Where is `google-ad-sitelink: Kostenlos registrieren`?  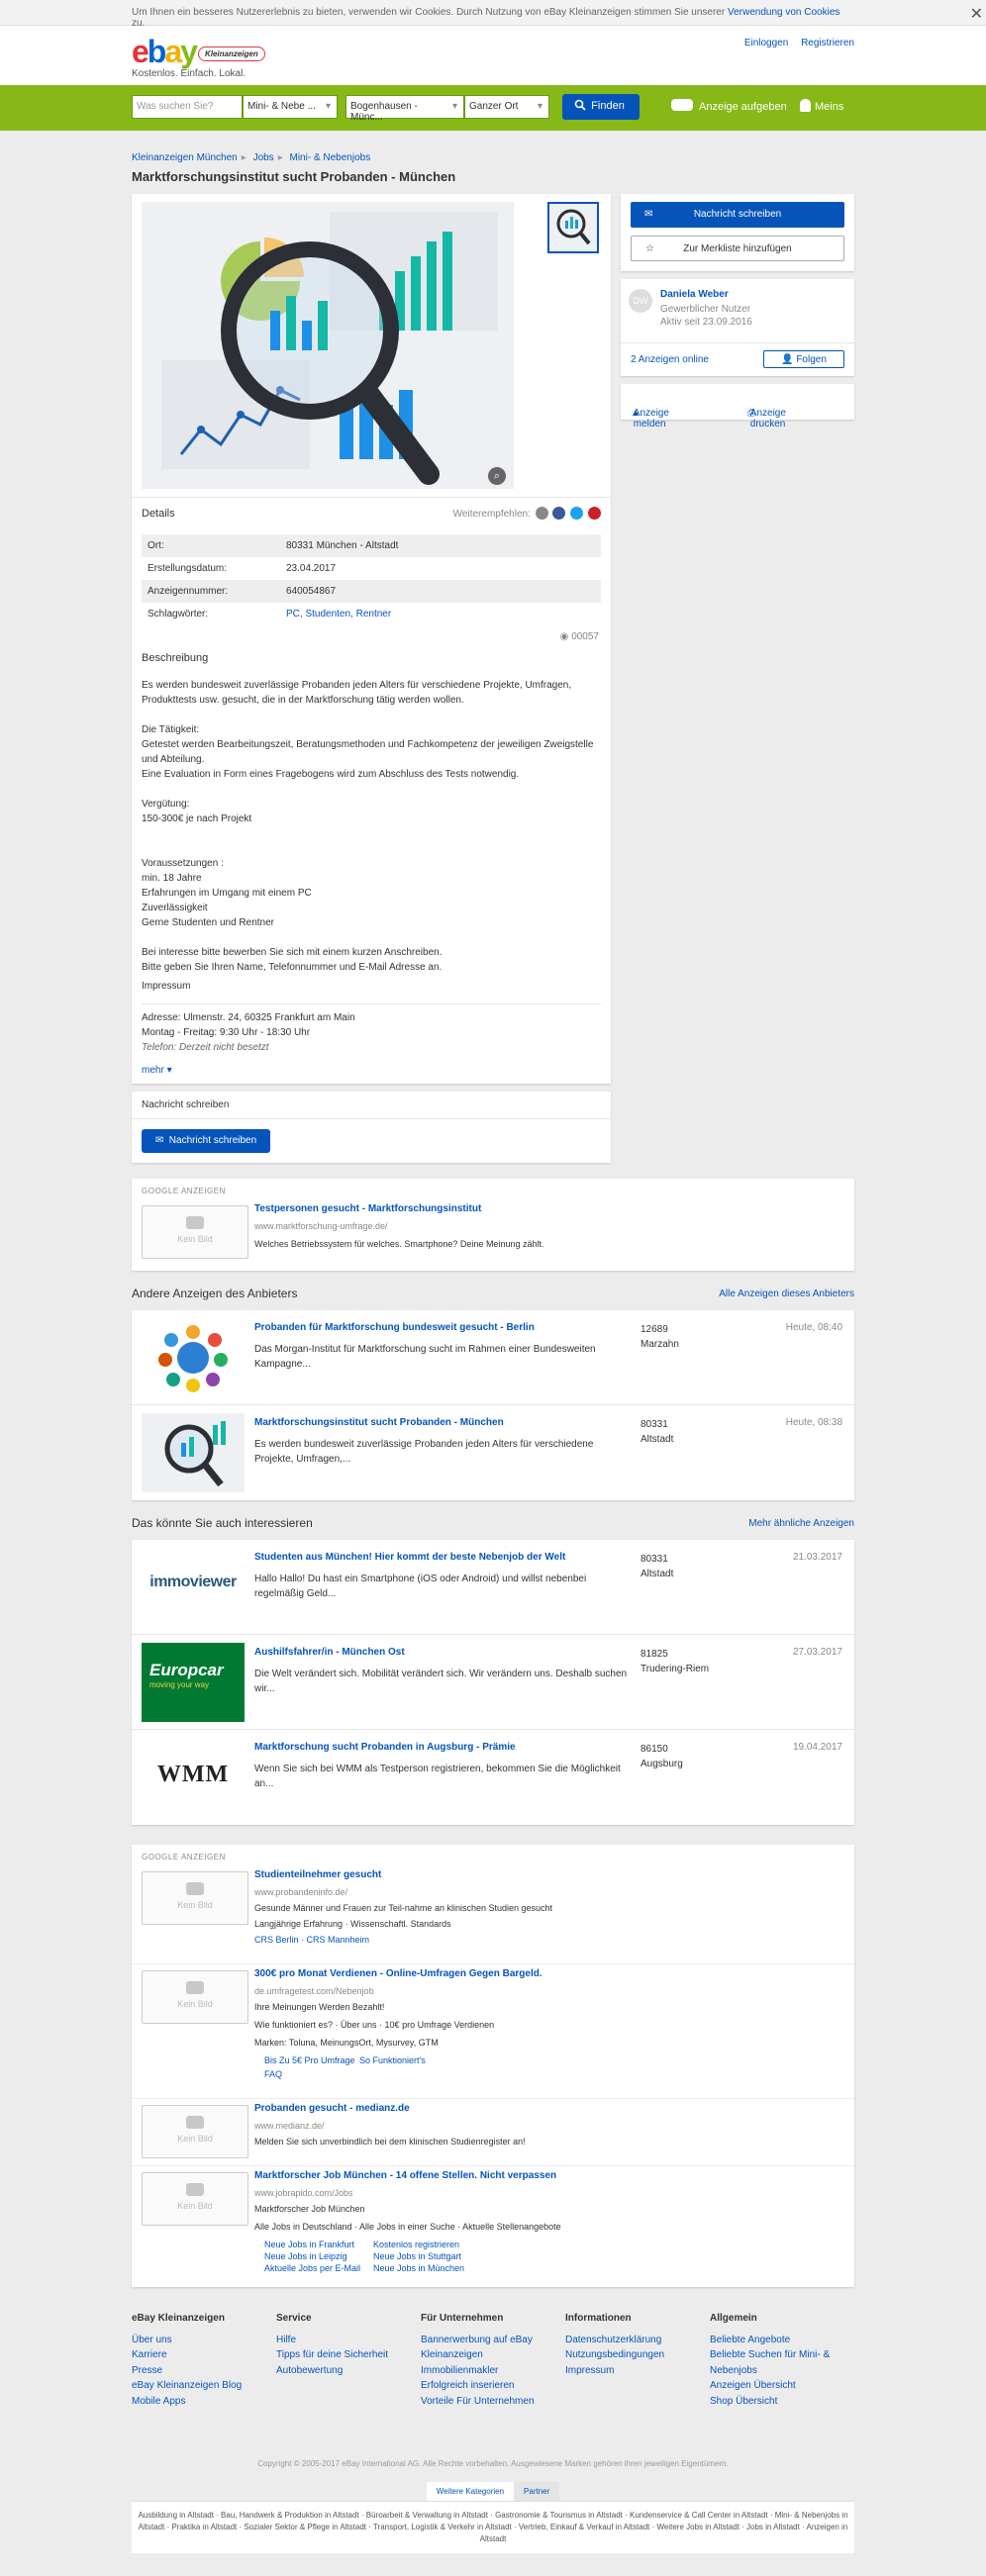 google-ad-sitelink: Kostenlos registrieren is located at coordinates (416, 2244).